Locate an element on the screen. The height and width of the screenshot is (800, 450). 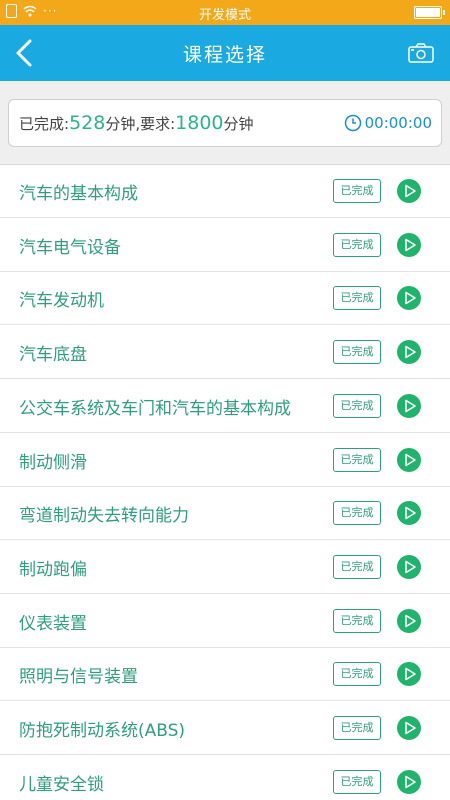
course-name: 制动侧滑 is located at coordinates (53, 463).